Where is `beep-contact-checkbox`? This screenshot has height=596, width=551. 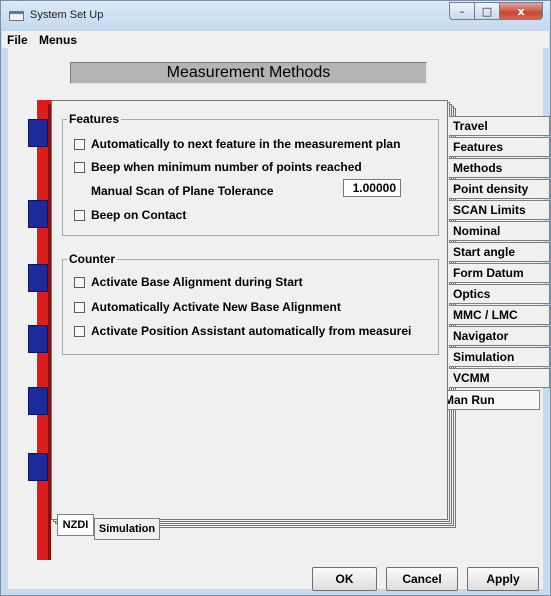
beep-contact-checkbox is located at coordinates (79, 215).